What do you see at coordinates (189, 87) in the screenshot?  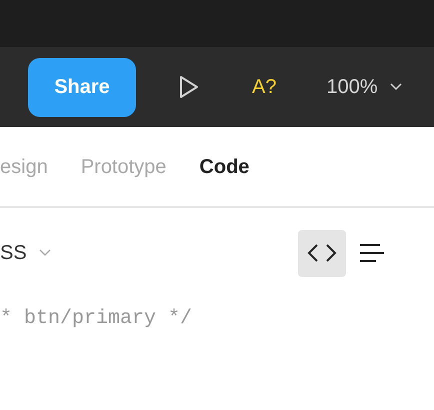 I see `play-icon` at bounding box center [189, 87].